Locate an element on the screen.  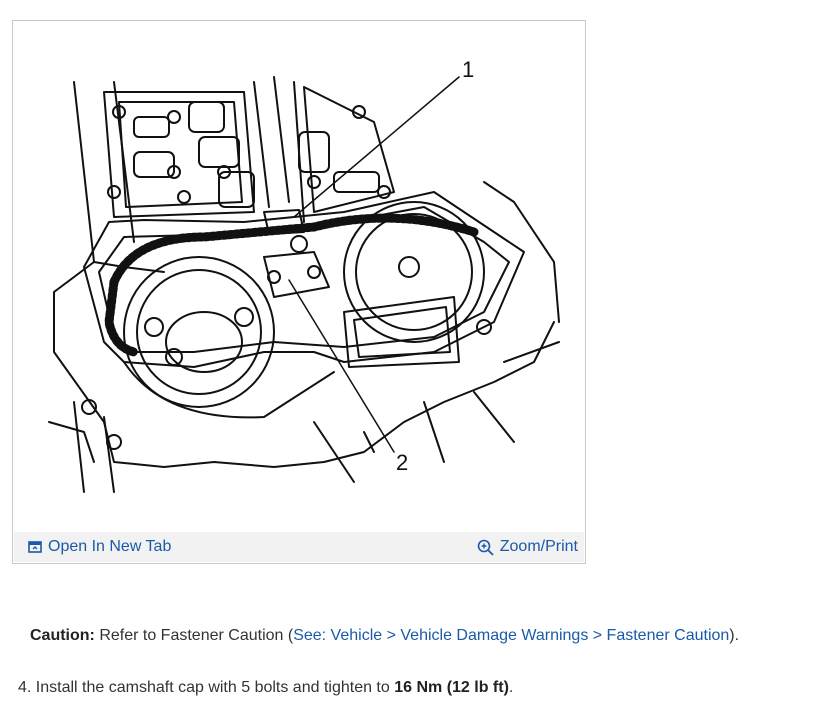
step-number: 4. is located at coordinates (25, 687).